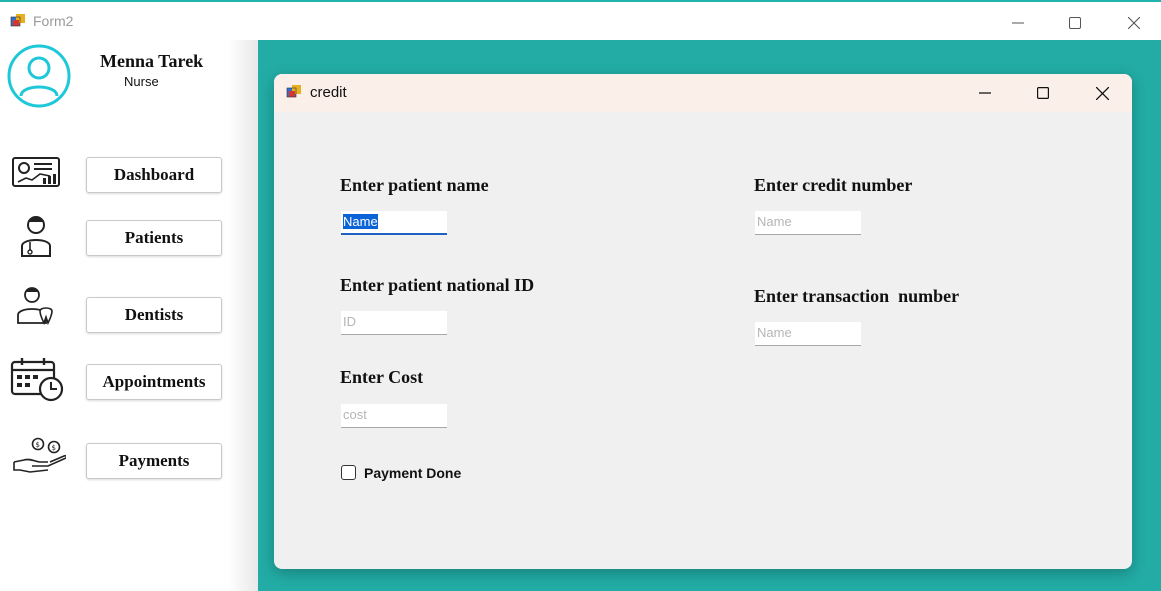 This screenshot has width=1161, height=591. What do you see at coordinates (412, 473) in the screenshot?
I see `payment-done-label: Payment Done` at bounding box center [412, 473].